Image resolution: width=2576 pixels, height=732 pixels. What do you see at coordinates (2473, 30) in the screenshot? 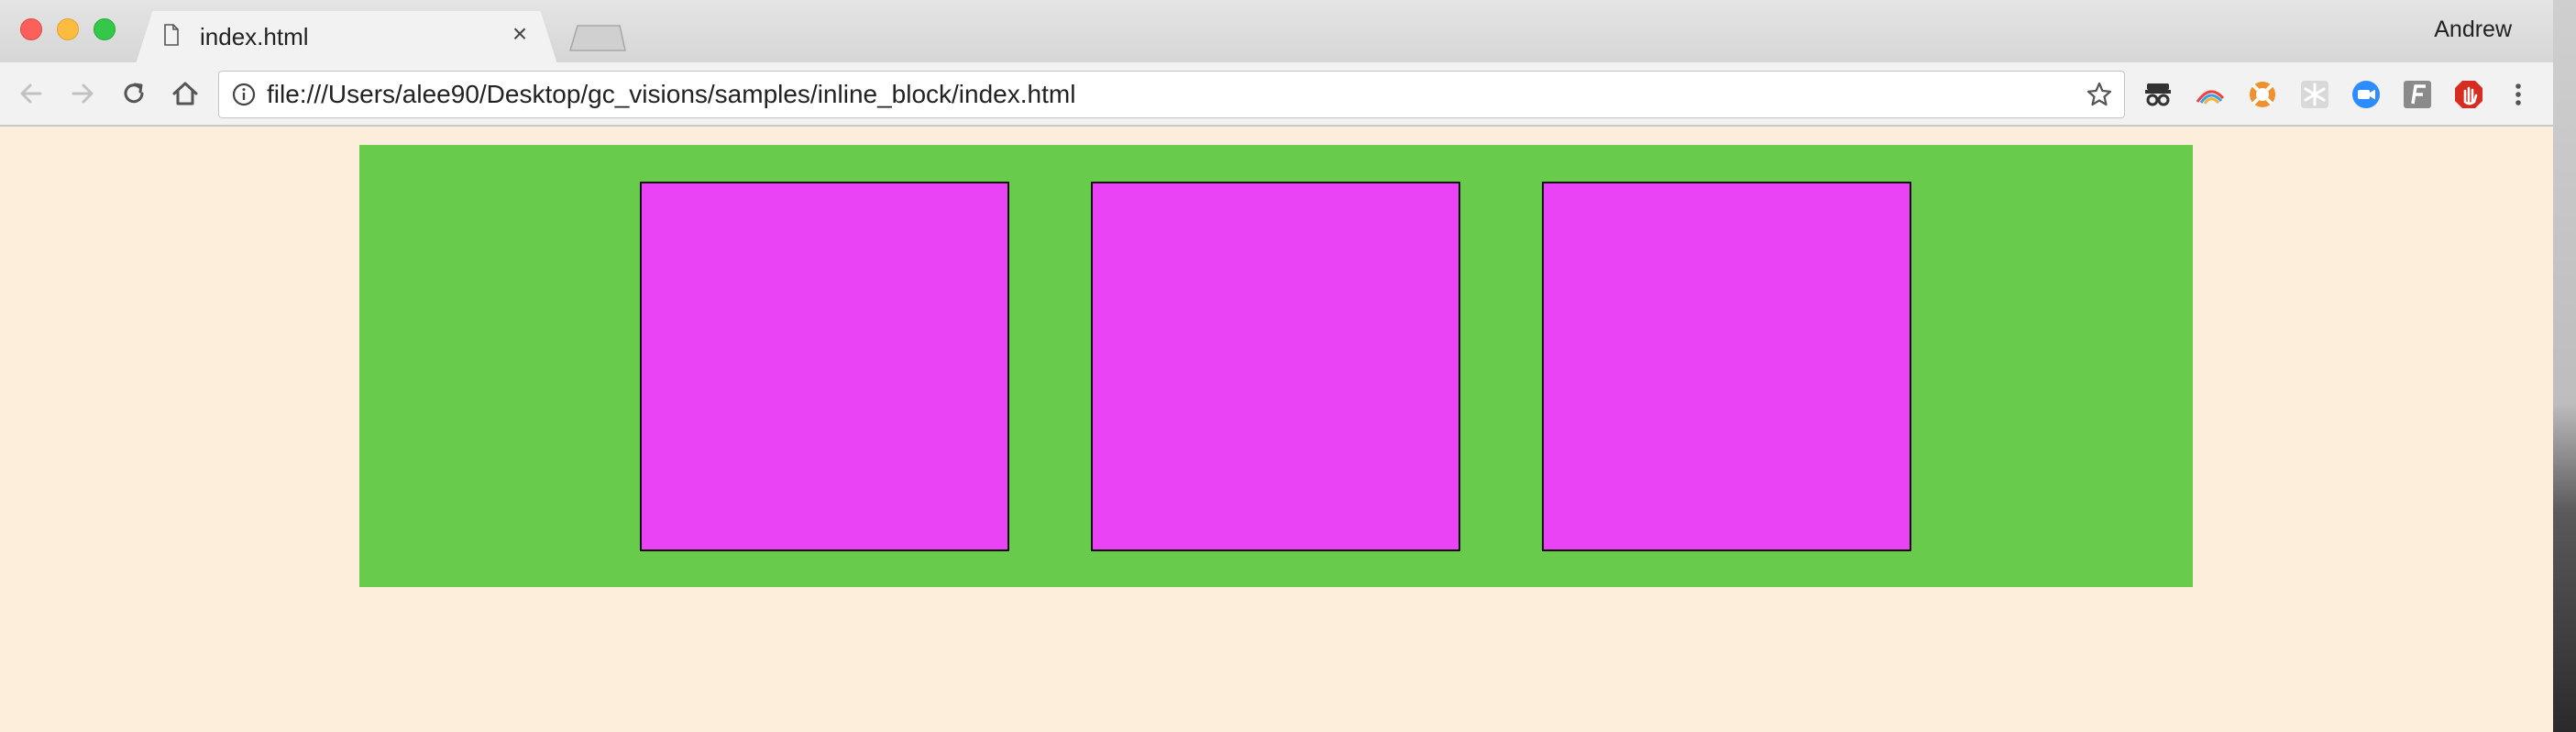
I see `profile-name: Andrew` at bounding box center [2473, 30].